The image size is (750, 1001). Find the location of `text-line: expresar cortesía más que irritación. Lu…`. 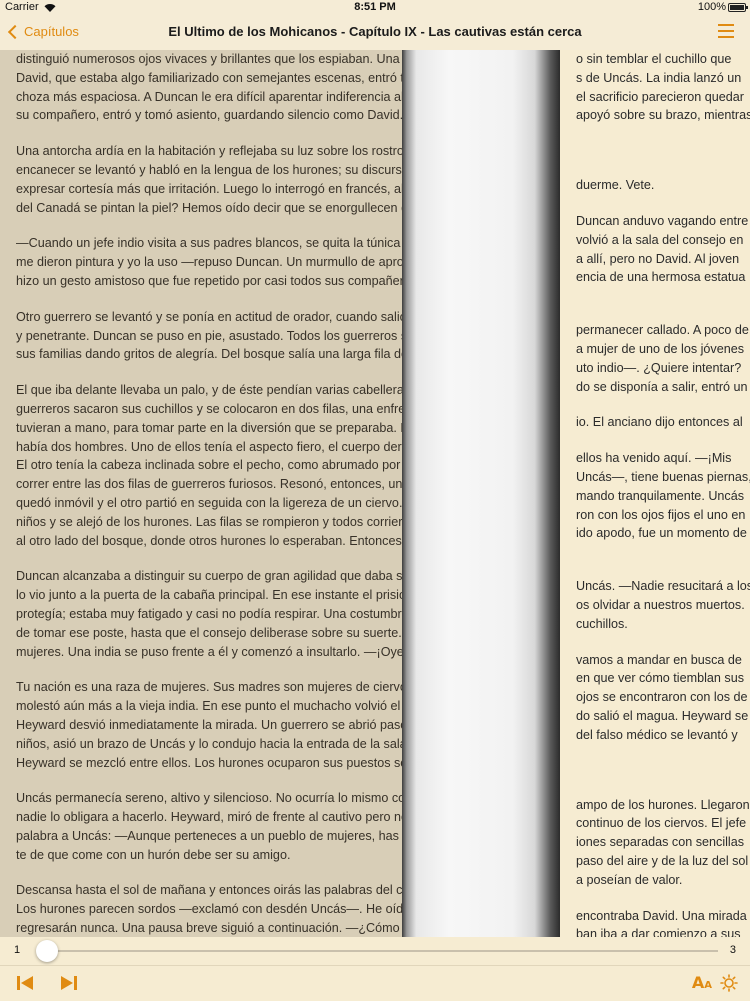

text-line: expresar cortesía más que irritación. Lu… is located at coordinates (209, 188).